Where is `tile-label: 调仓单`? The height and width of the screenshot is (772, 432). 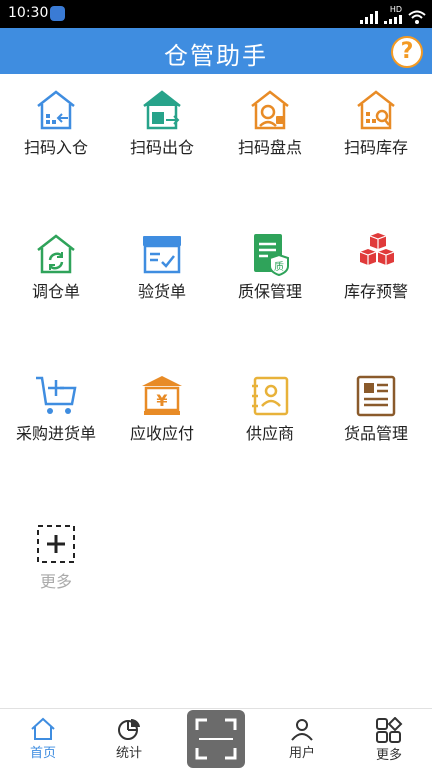
tile-label: 调仓单 is located at coordinates (55, 291).